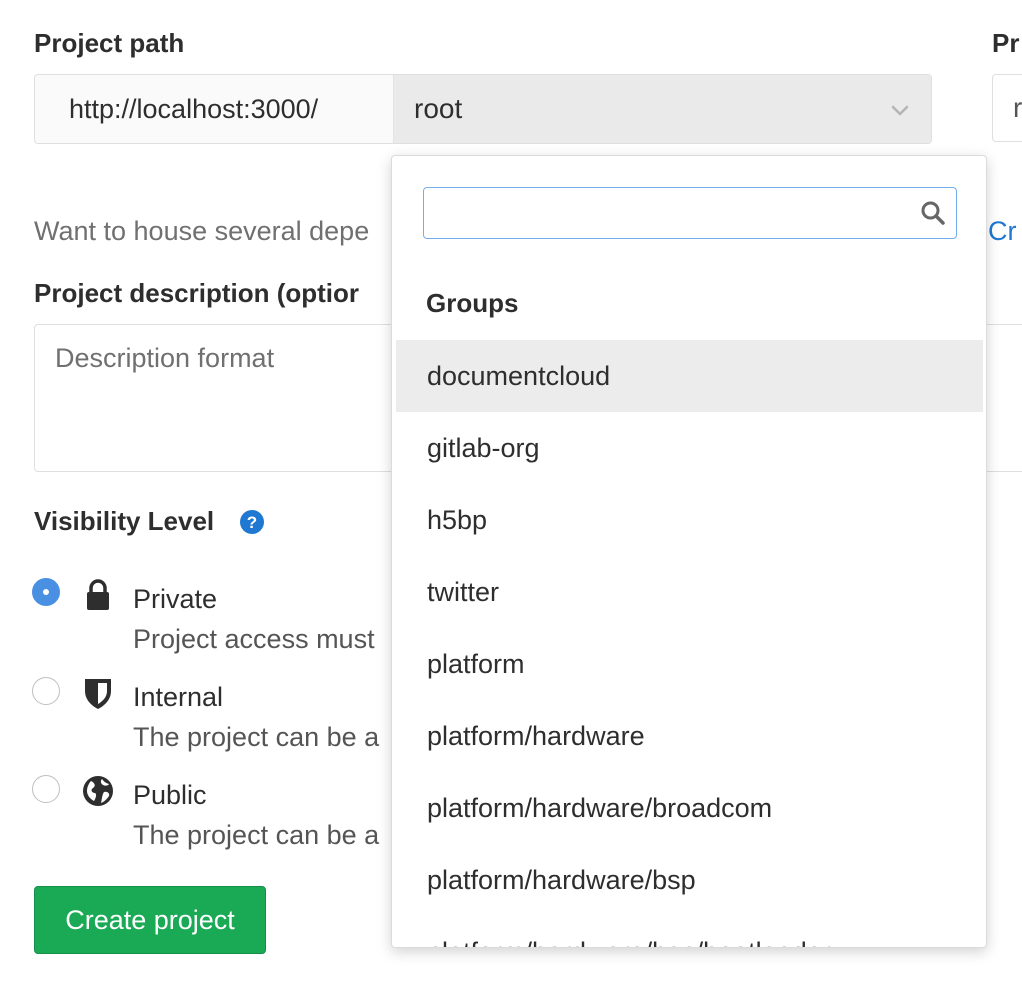  Describe the element at coordinates (46, 592) in the screenshot. I see `visibility-private-radio` at that location.